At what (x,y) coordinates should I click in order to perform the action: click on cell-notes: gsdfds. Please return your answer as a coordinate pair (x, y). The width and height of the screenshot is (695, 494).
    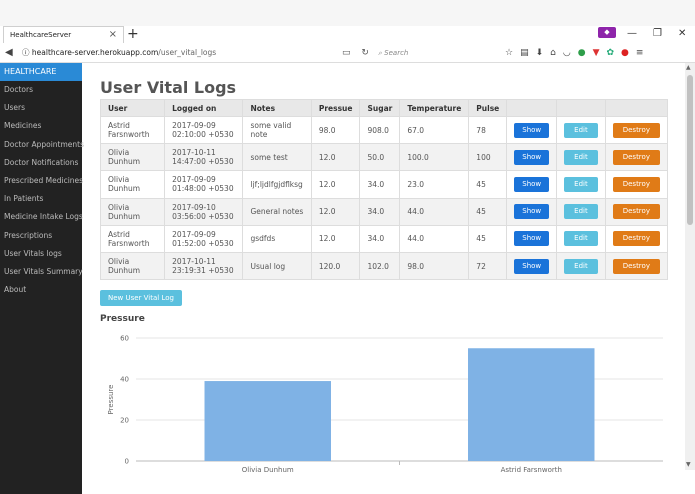
    Looking at the image, I should click on (277, 238).